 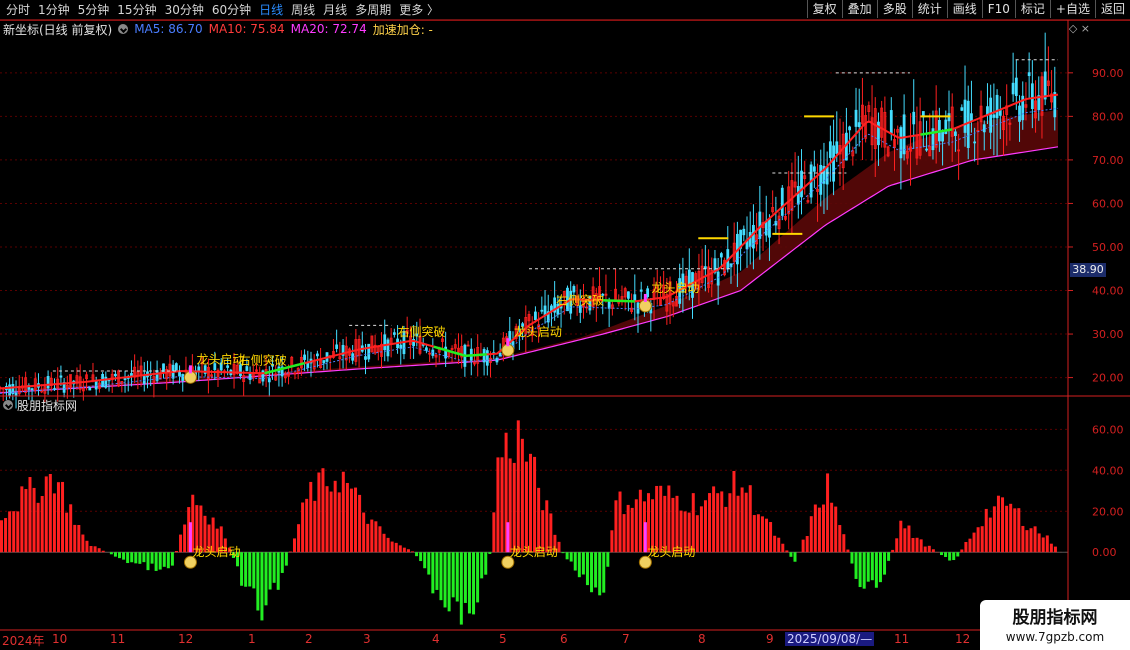 I want to click on date-tick-label: 6, so click(x=564, y=639).